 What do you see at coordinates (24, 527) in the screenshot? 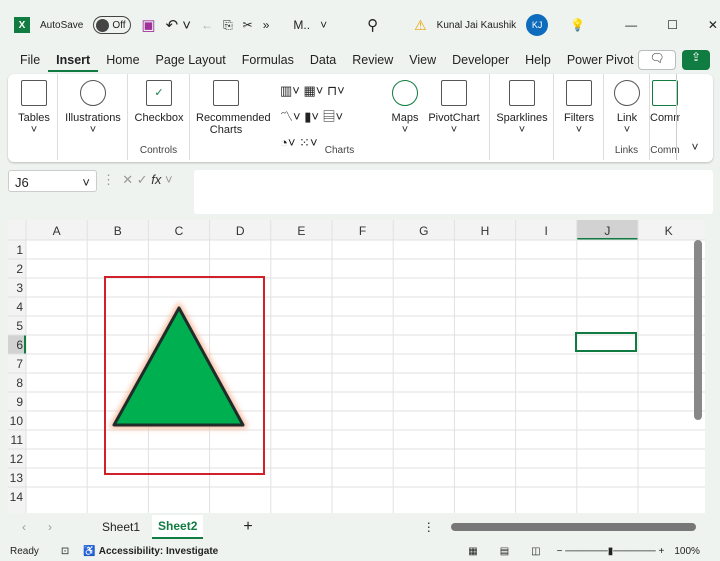
I see `prev-sheet-icon: ‹` at bounding box center [24, 527].